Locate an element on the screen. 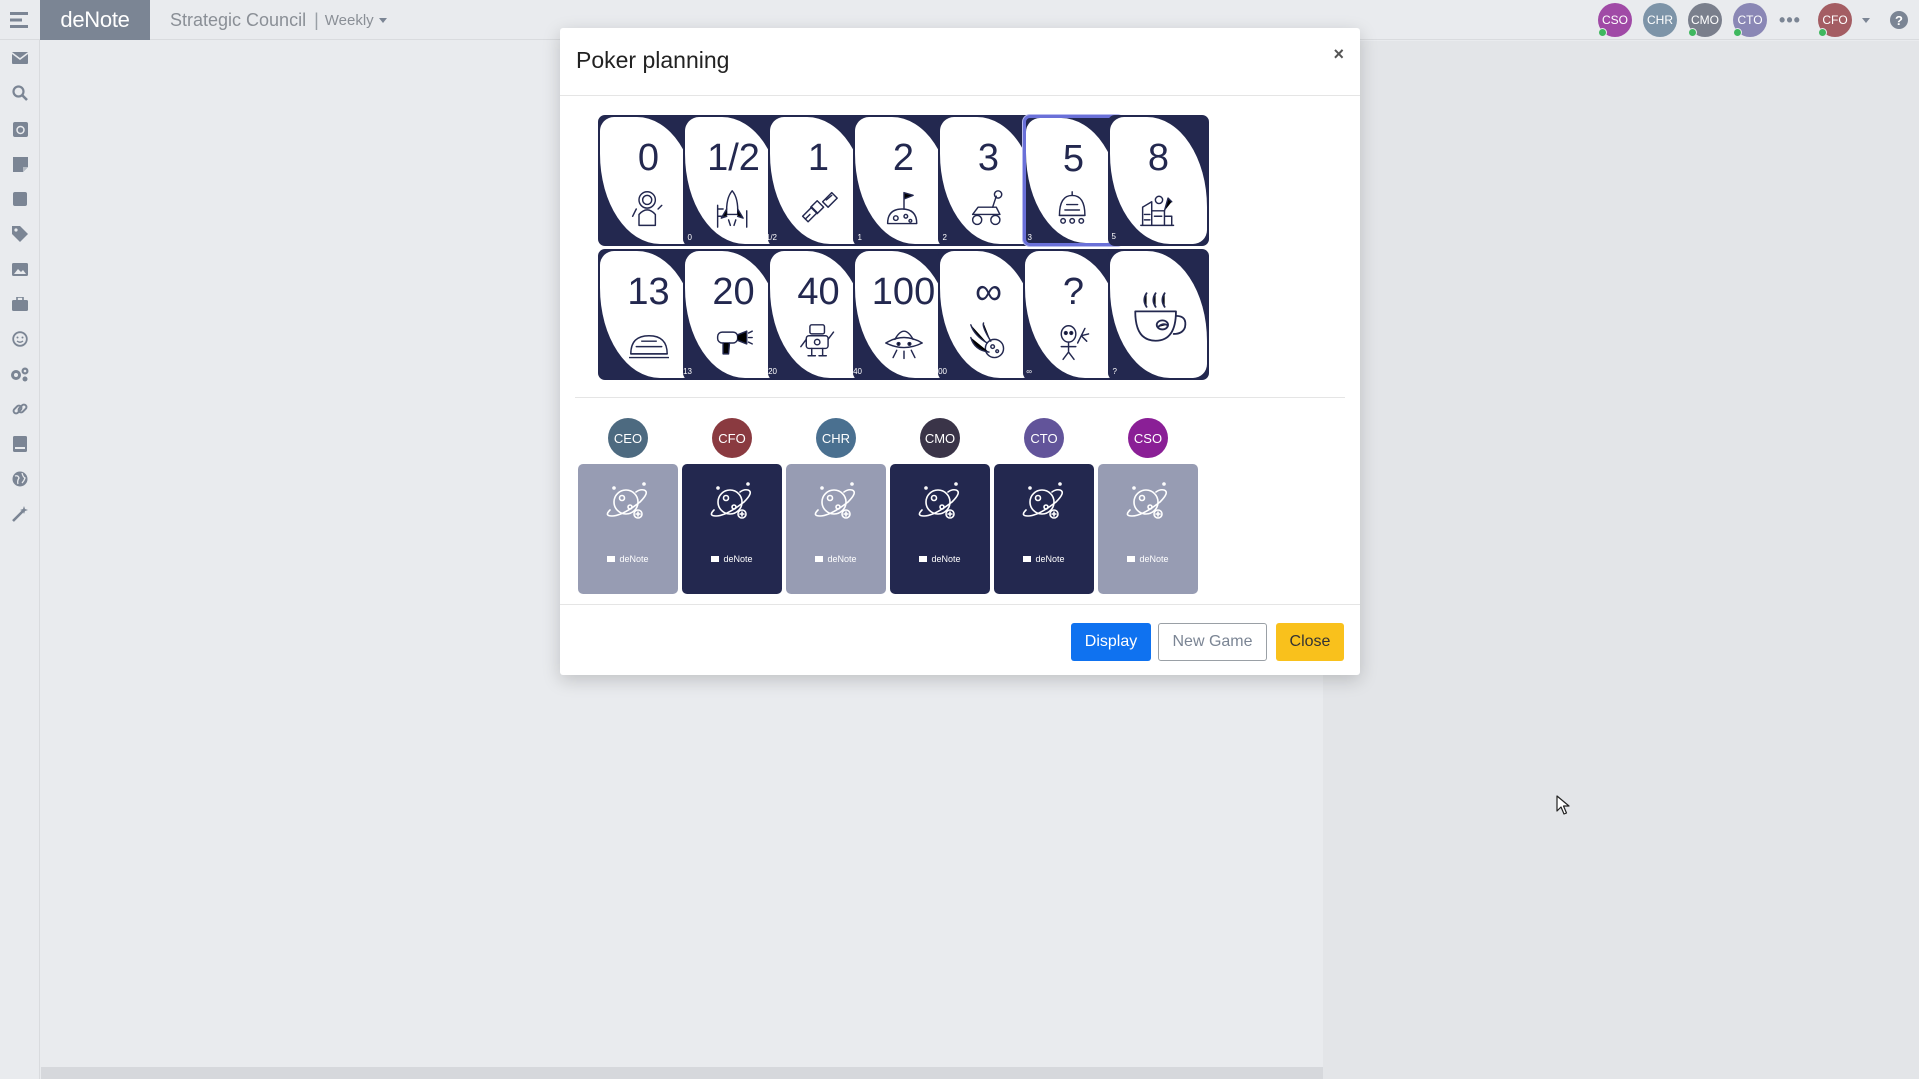  globe-icon is located at coordinates (20, 479).